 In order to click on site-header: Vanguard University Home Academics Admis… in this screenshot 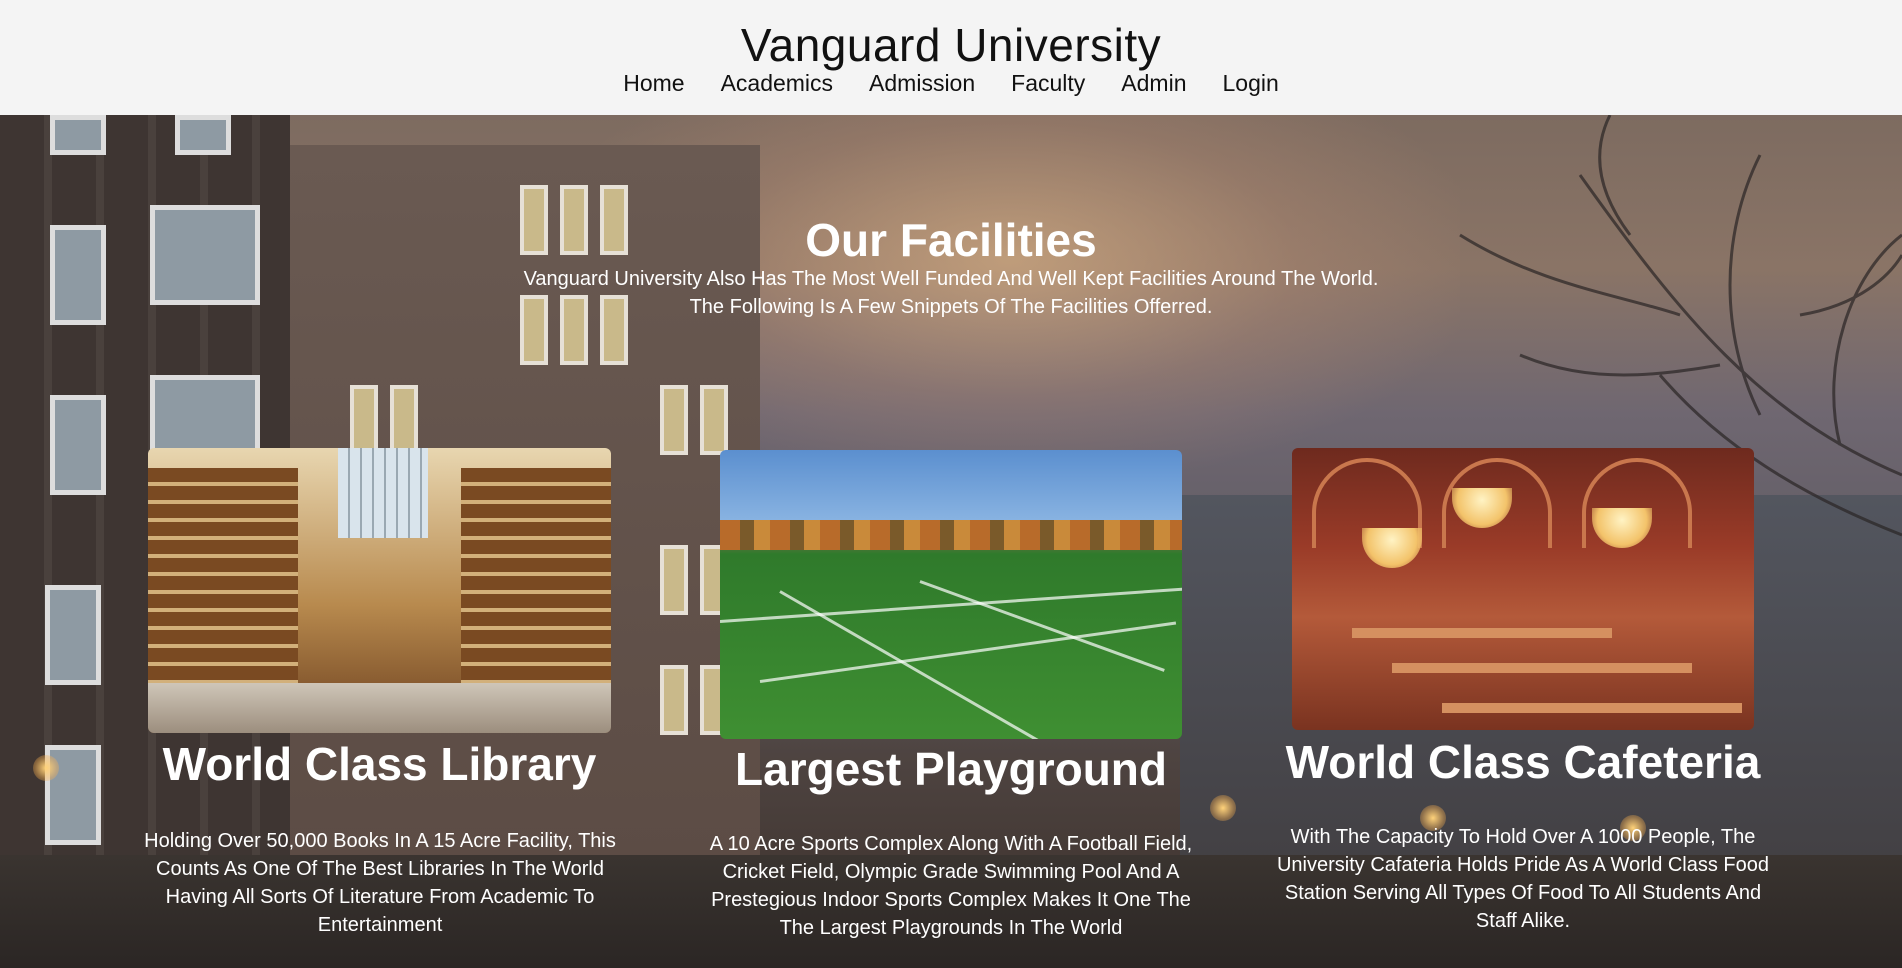, I will do `click(951, 57)`.